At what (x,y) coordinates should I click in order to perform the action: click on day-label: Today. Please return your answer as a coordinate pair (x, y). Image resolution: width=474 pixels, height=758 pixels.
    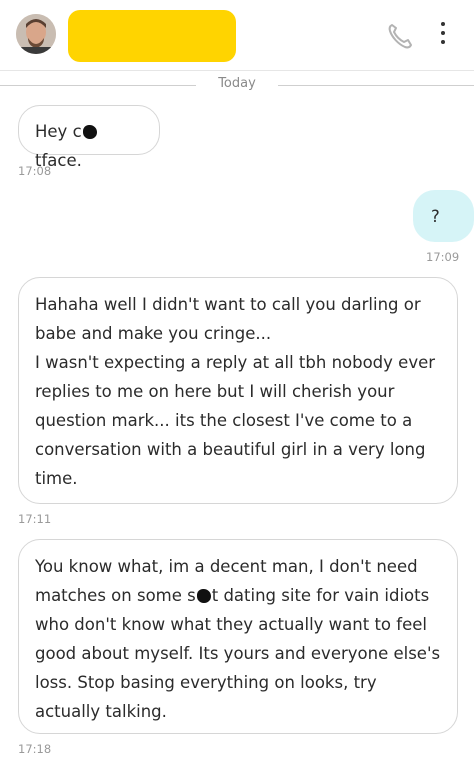
    Looking at the image, I should click on (237, 83).